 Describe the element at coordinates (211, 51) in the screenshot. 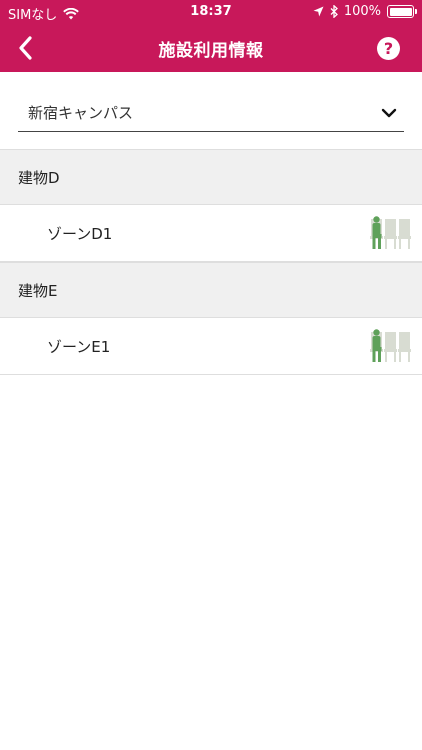

I see `page-title: 施設利用情報` at that location.